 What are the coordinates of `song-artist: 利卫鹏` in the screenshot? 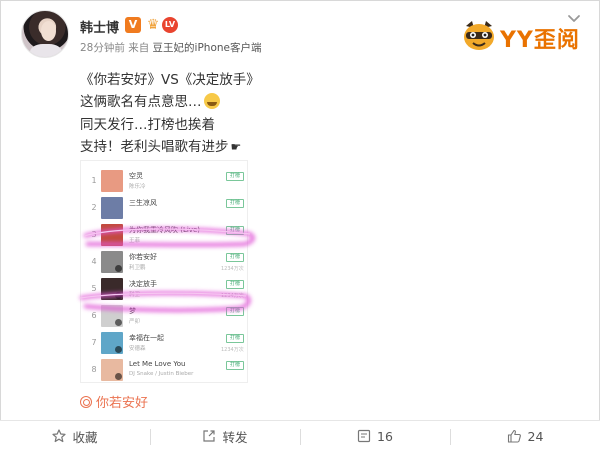 It's located at (137, 268).